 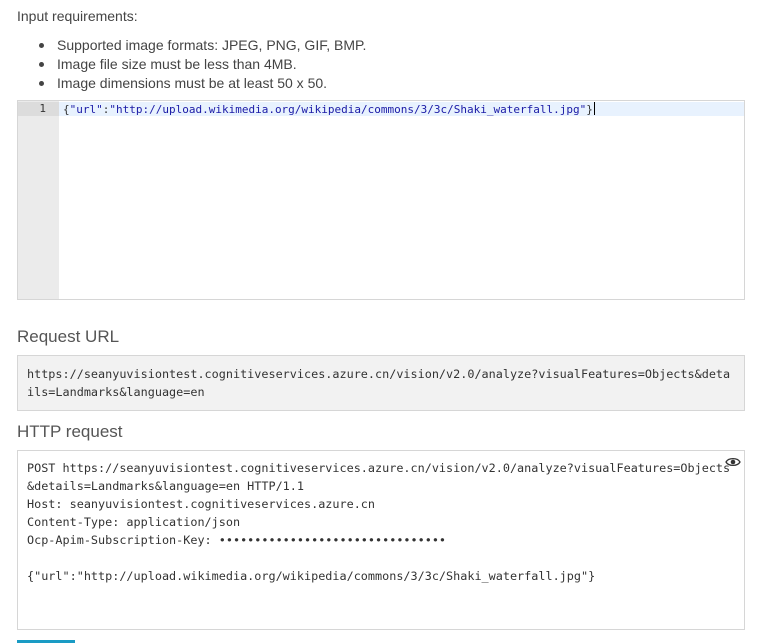 I want to click on eye-icon, so click(x=733, y=462).